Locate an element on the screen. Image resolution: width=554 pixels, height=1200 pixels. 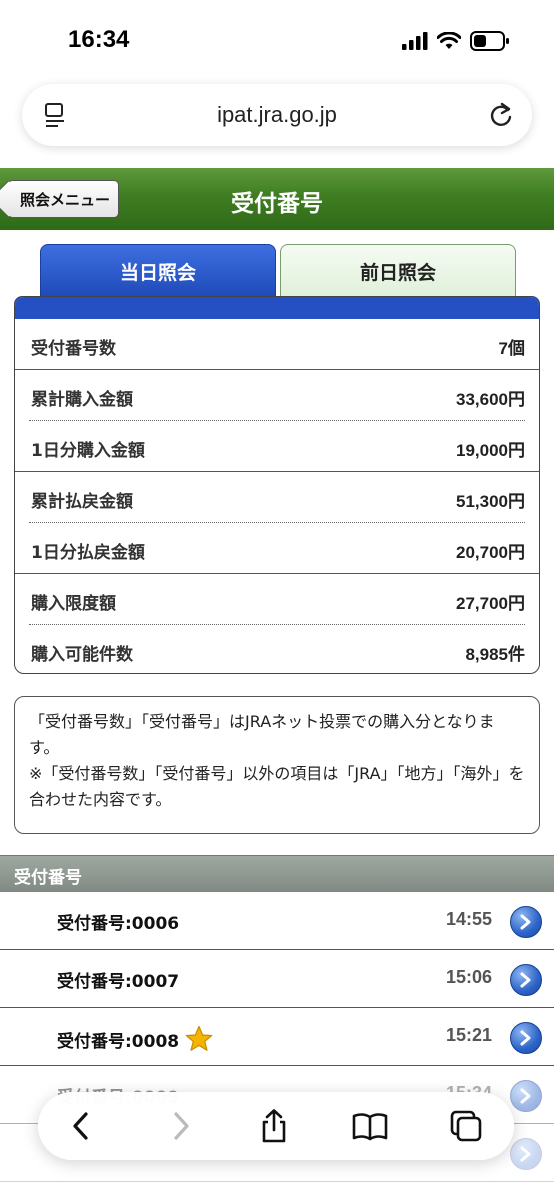
tab-yesterday: 前日照会 is located at coordinates (398, 271).